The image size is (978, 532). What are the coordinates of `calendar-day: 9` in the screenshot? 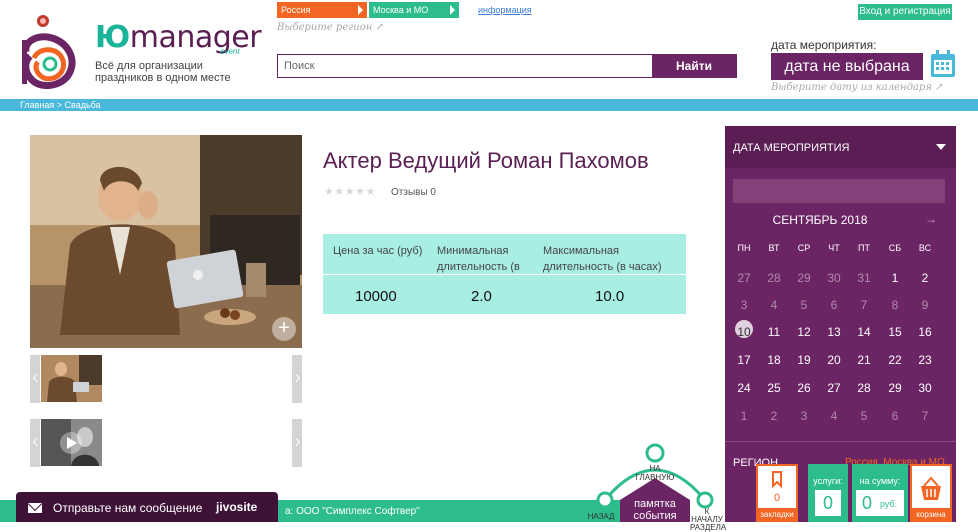 It's located at (925, 305).